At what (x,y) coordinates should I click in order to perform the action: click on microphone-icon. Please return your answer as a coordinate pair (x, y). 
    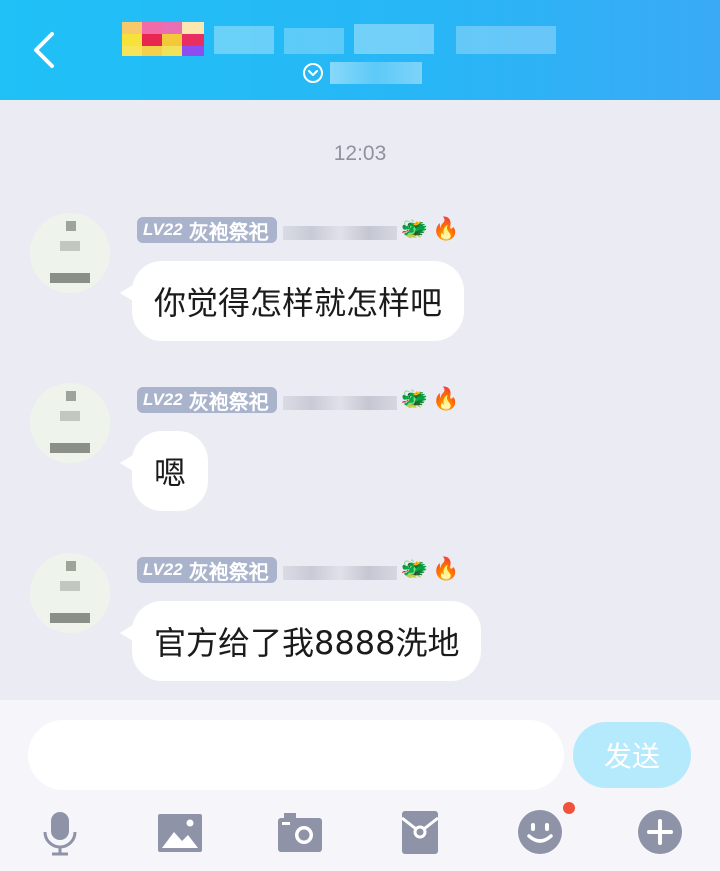
    Looking at the image, I should click on (60, 832).